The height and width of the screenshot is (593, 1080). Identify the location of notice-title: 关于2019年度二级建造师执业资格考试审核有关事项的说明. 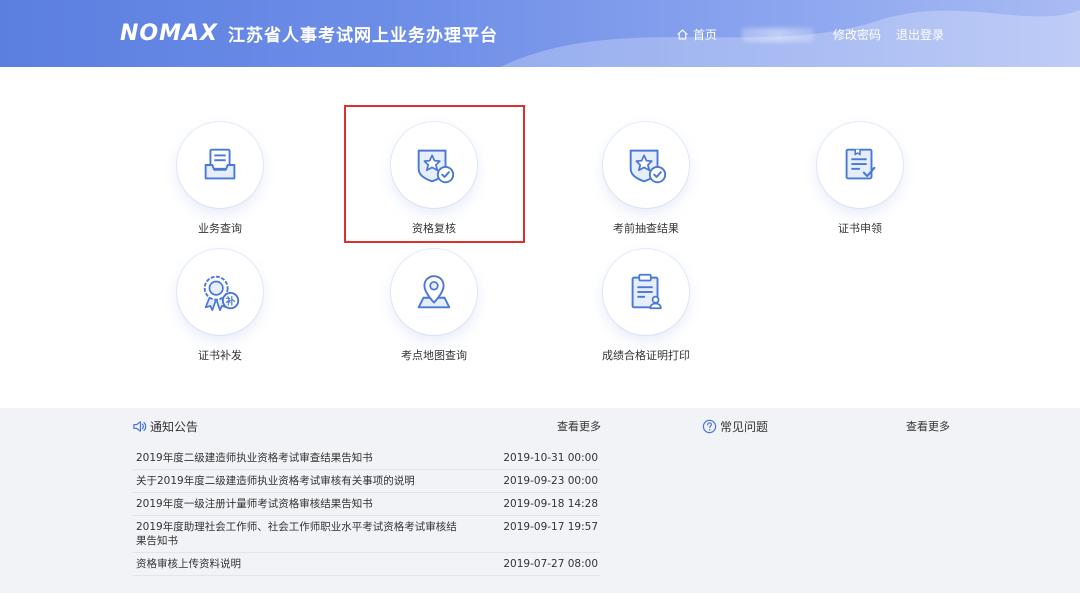
(275, 481).